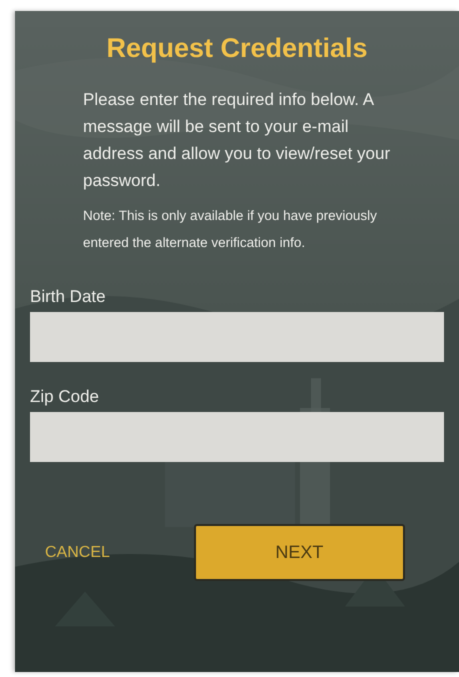  I want to click on cancel-button: CANCEL, so click(77, 552).